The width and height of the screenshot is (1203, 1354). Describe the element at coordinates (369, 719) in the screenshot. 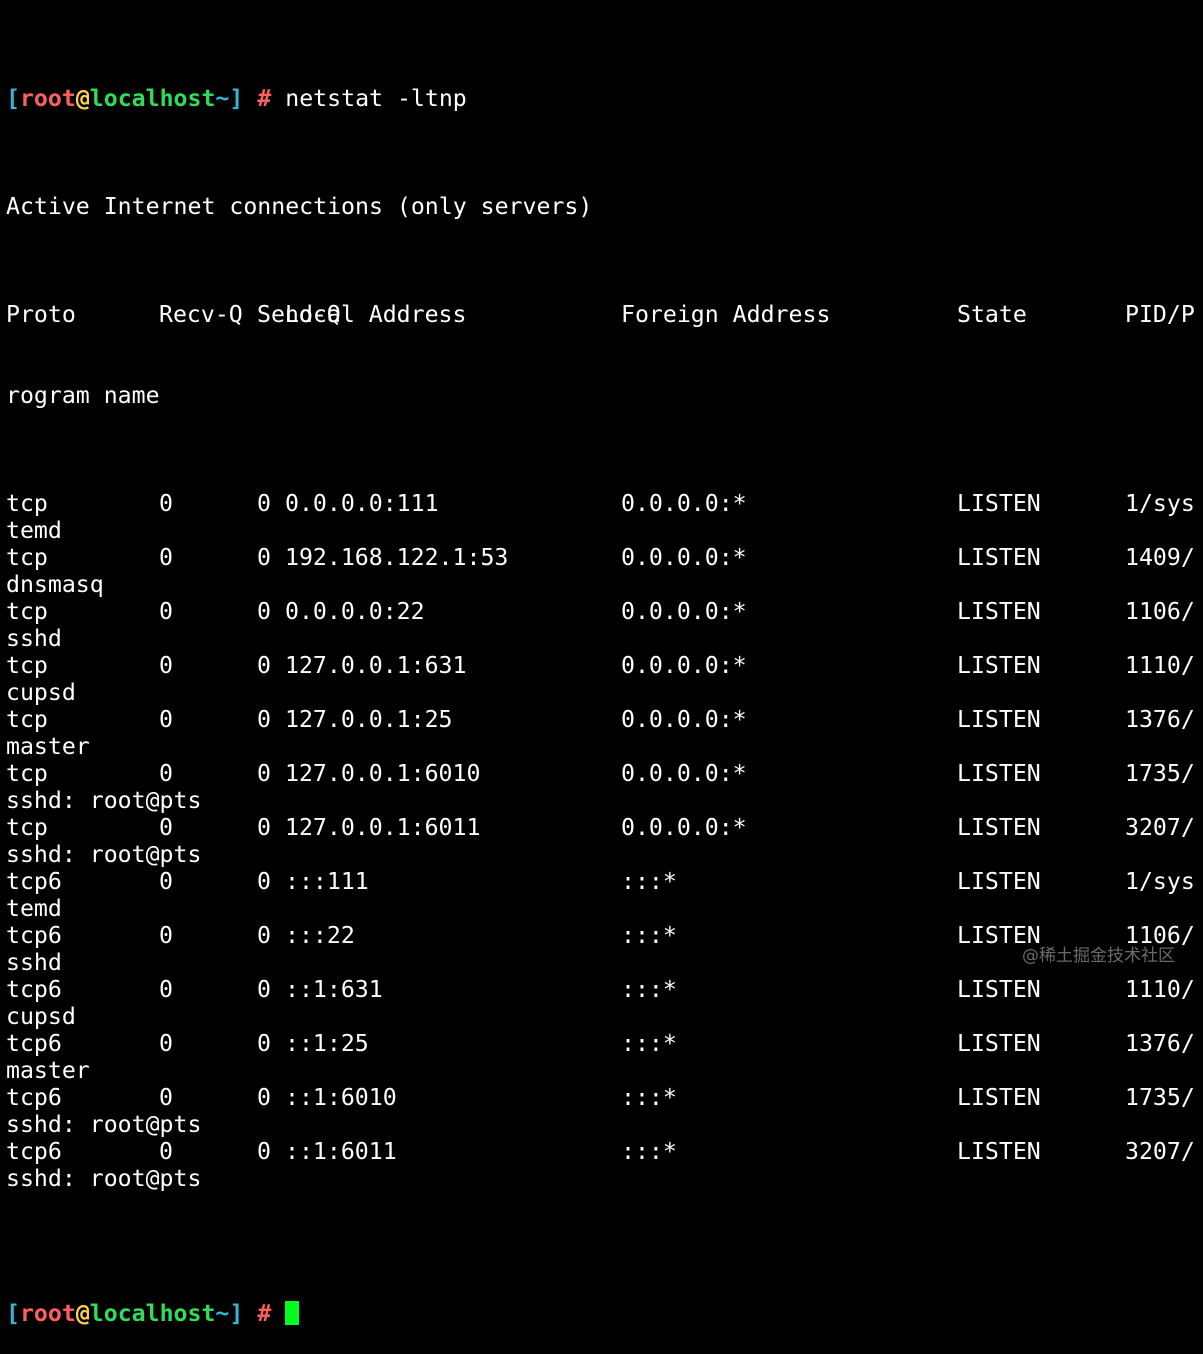

I see `cell-local: 127.0.0.1:25` at that location.